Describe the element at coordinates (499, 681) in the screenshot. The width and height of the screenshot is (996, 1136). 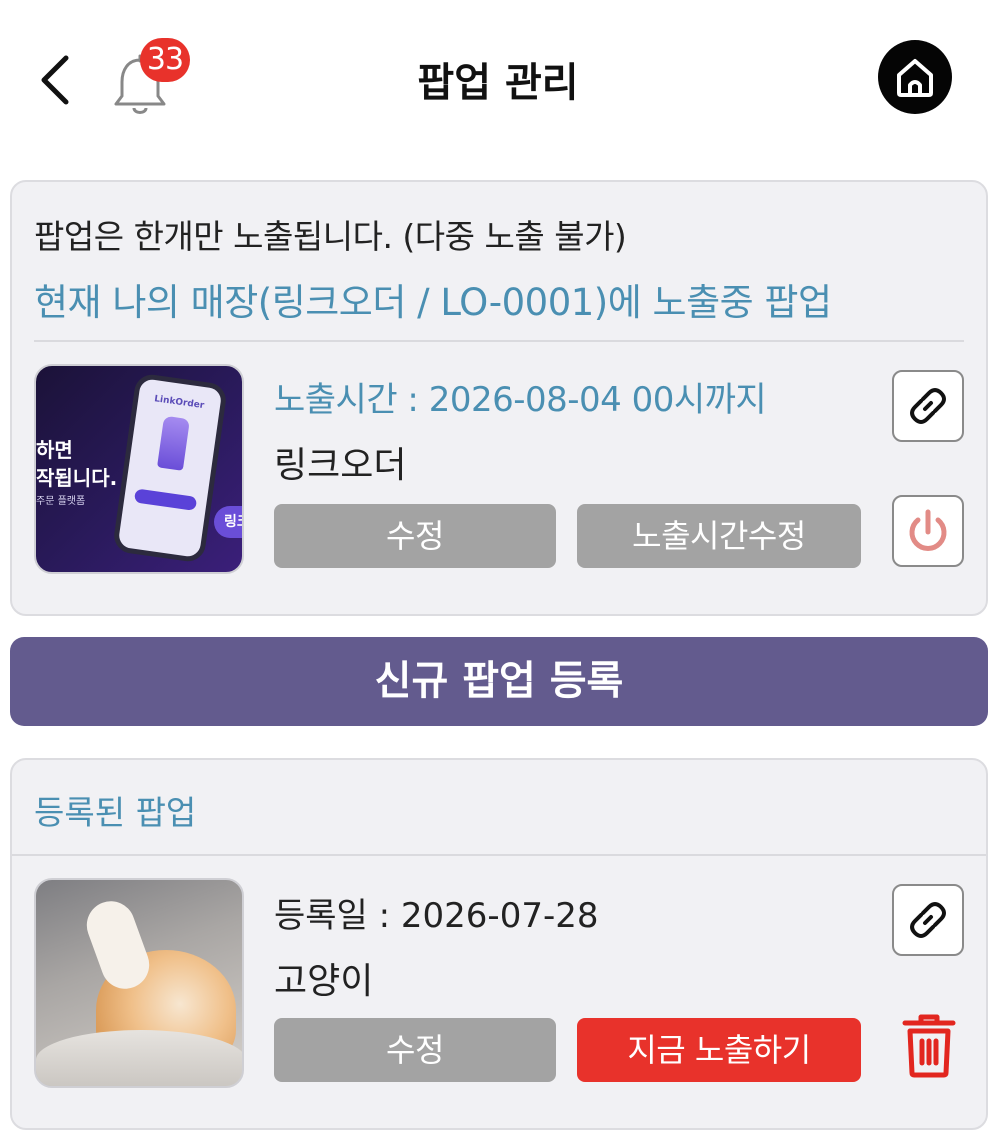
I see `new-popup-button: 신규 팝업 등록` at that location.